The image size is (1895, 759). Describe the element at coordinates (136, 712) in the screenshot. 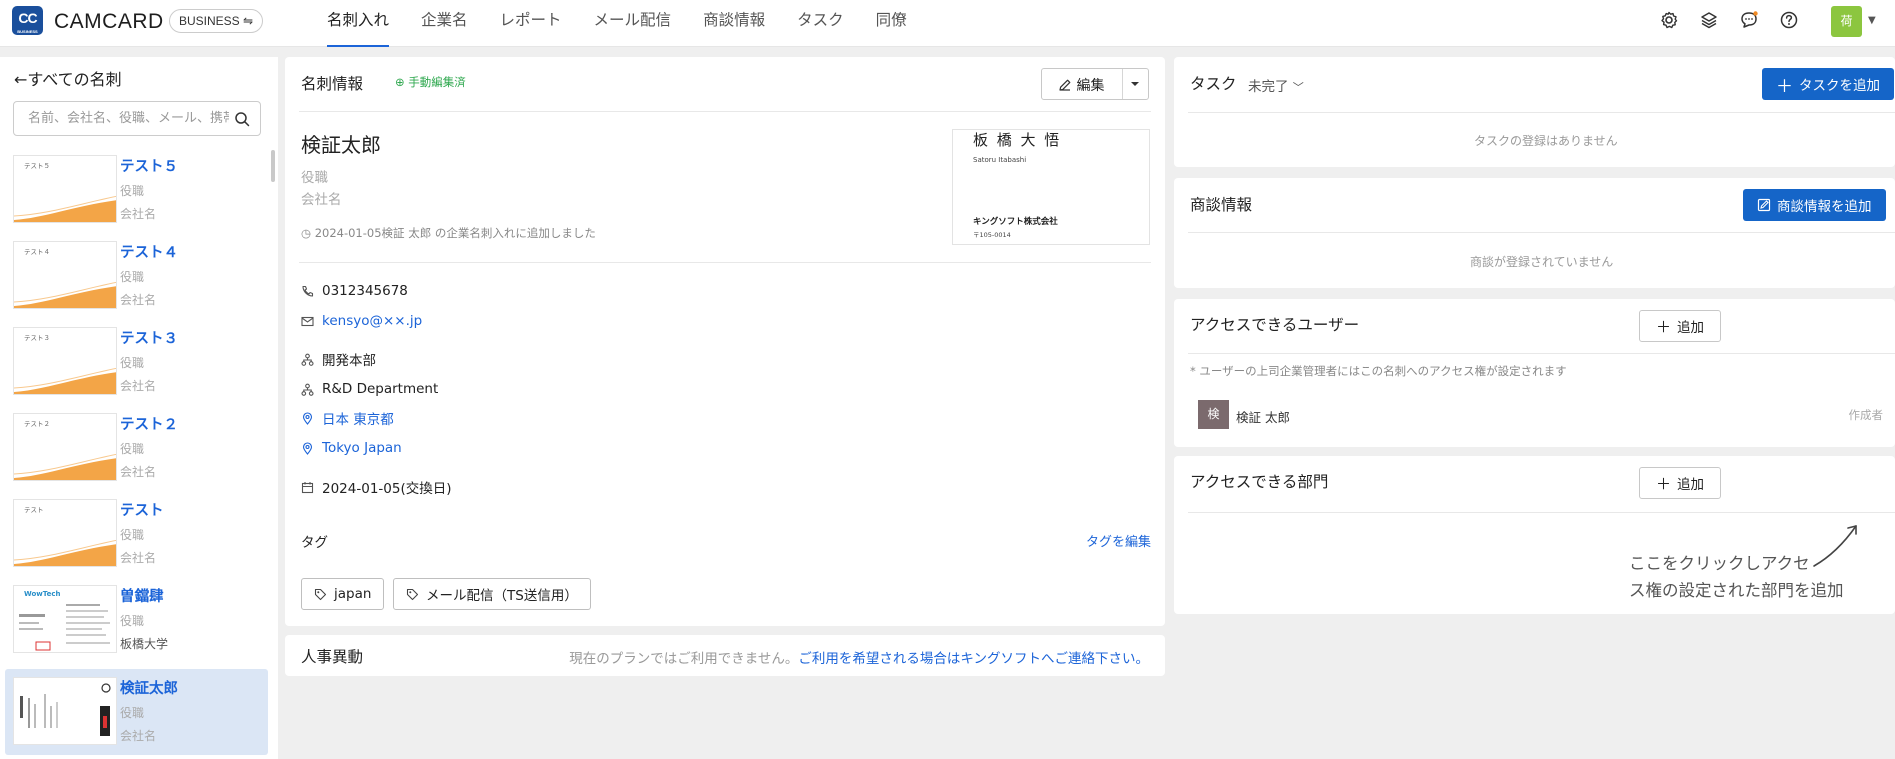

I see `card-list-item-selected: 検証太郎 役職 会社名` at that location.